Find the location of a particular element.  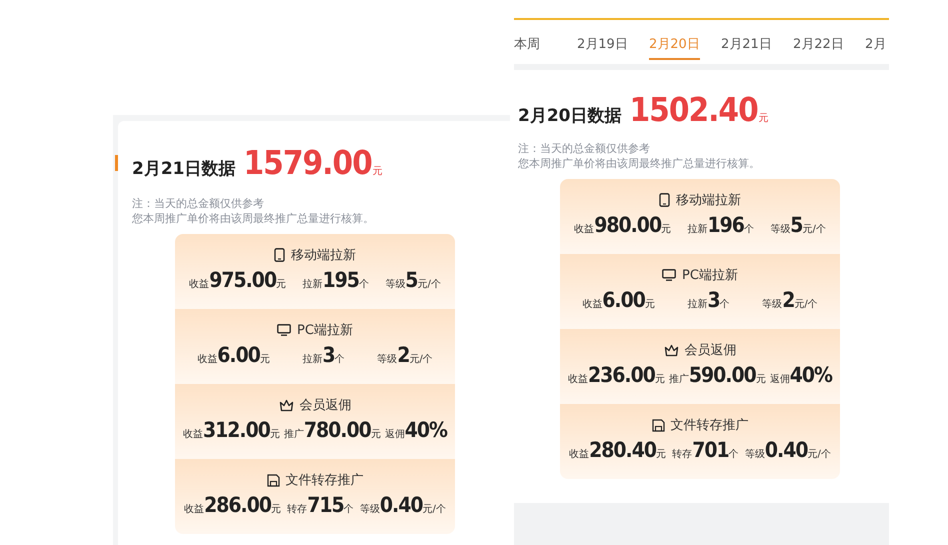

stat-value: 980.00 is located at coordinates (628, 225).